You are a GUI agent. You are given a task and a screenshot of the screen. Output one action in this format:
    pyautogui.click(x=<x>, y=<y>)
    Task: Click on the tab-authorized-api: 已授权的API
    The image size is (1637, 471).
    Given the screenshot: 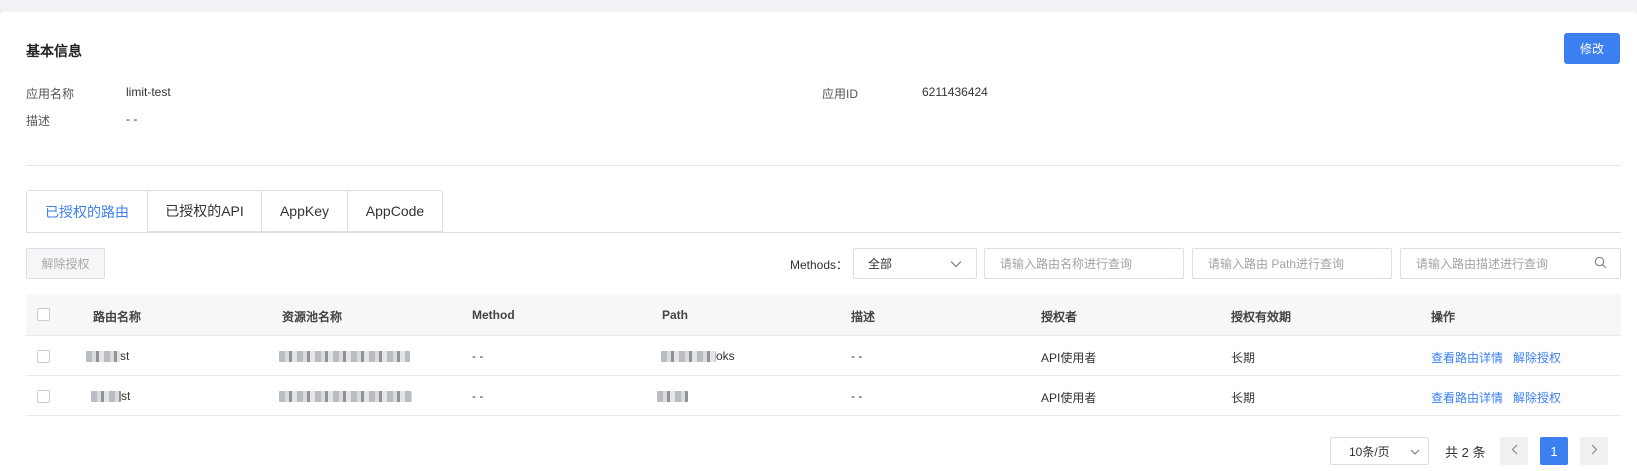 What is the action you would take?
    pyautogui.click(x=204, y=211)
    